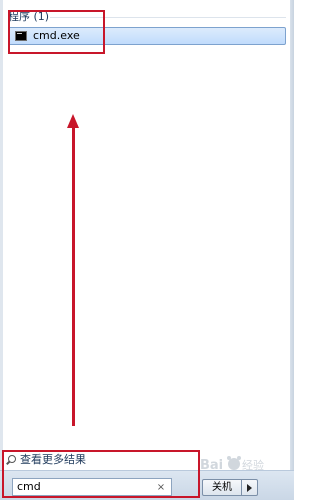  What do you see at coordinates (222, 487) in the screenshot?
I see `shutdown-button: 关机` at bounding box center [222, 487].